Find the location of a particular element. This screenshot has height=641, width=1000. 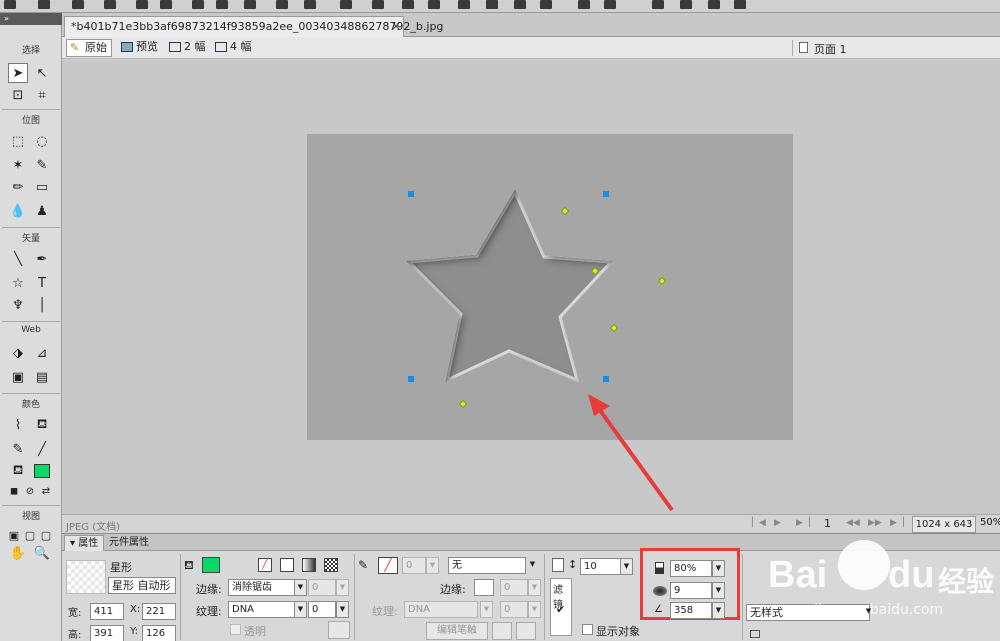

x-field: 221 is located at coordinates (159, 611).